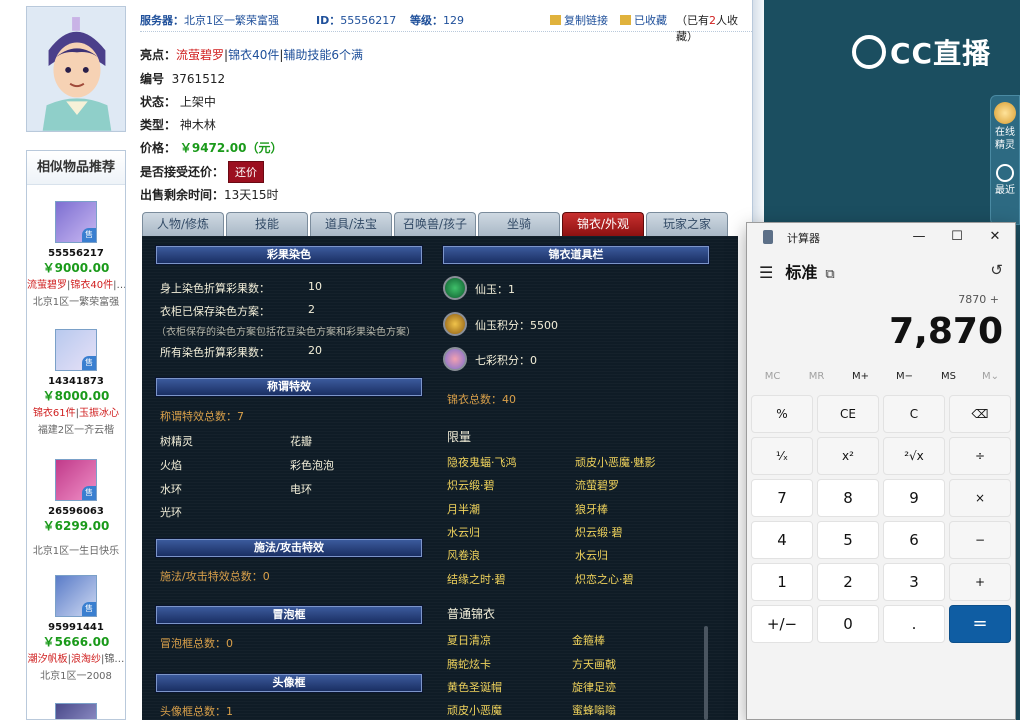 The width and height of the screenshot is (1020, 720). Describe the element at coordinates (289, 255) in the screenshot. I see `section-dye-title: 彩果染色` at that location.